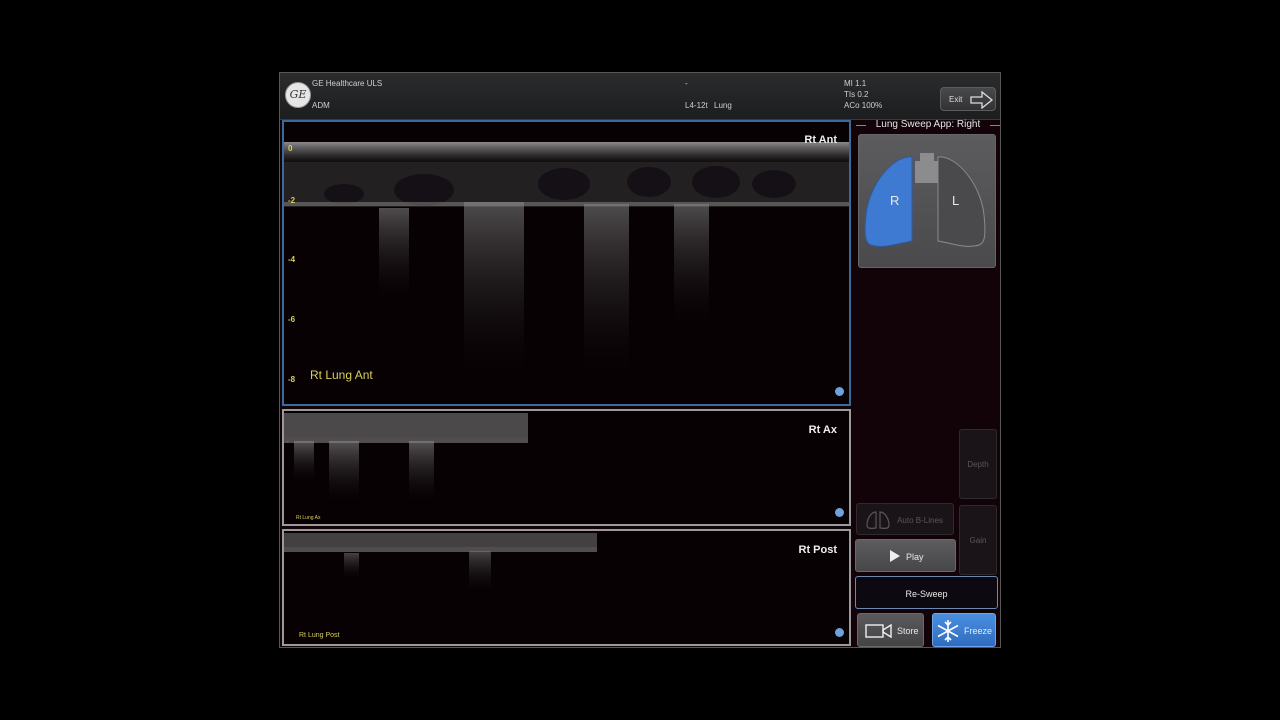 The image size is (1280, 720). Describe the element at coordinates (347, 83) in the screenshot. I see `brand-label: GE Healthcare ULS` at that location.